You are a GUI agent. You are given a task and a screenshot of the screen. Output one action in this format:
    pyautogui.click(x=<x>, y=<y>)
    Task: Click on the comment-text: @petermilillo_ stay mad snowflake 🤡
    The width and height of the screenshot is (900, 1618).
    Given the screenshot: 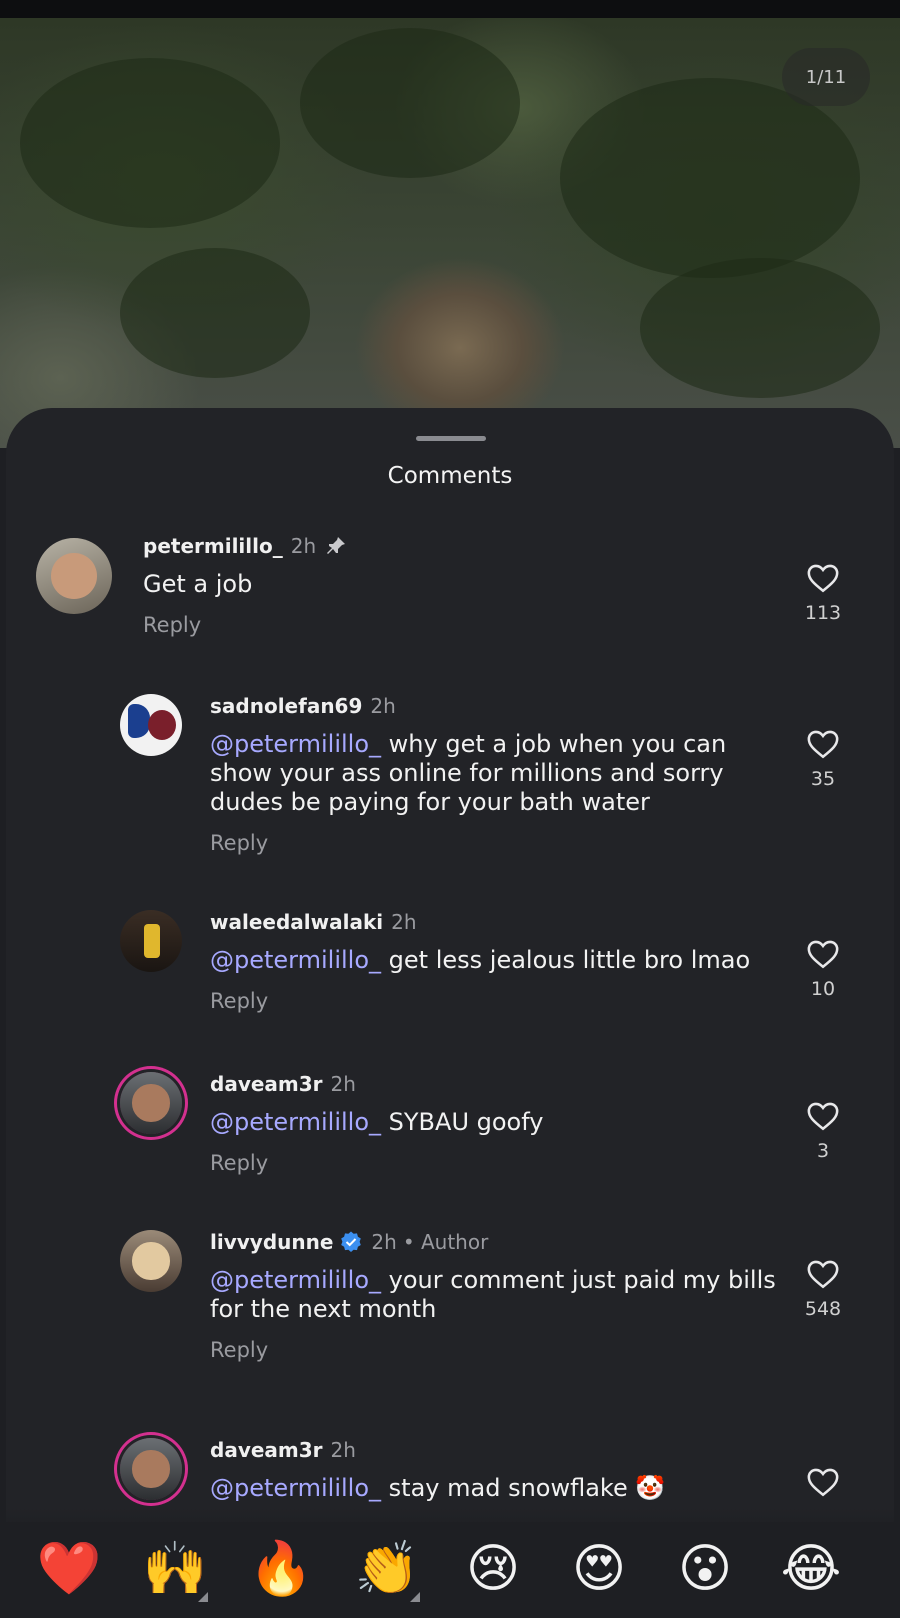 What is the action you would take?
    pyautogui.click(x=438, y=1488)
    